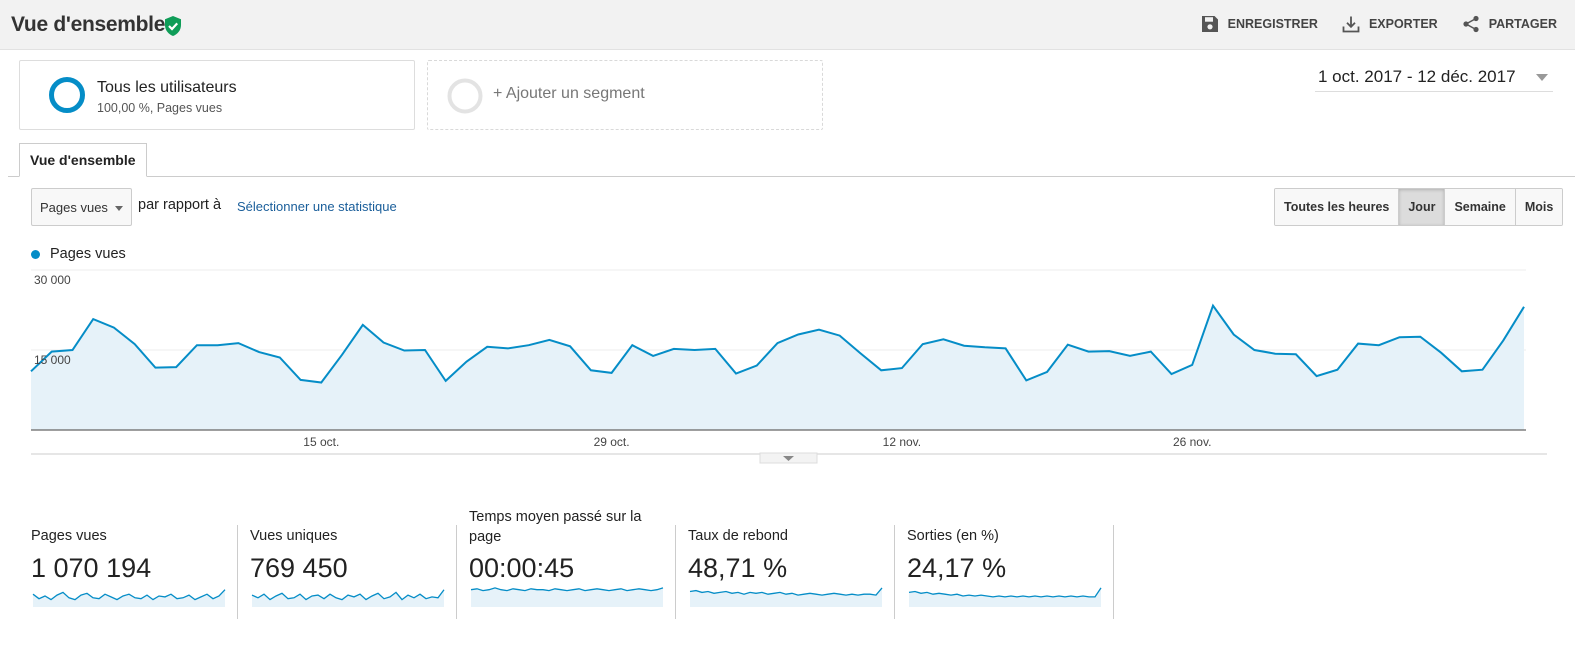 Image resolution: width=1575 pixels, height=646 pixels. Describe the element at coordinates (1422, 207) in the screenshot. I see `granularity-day: Jour` at that location.